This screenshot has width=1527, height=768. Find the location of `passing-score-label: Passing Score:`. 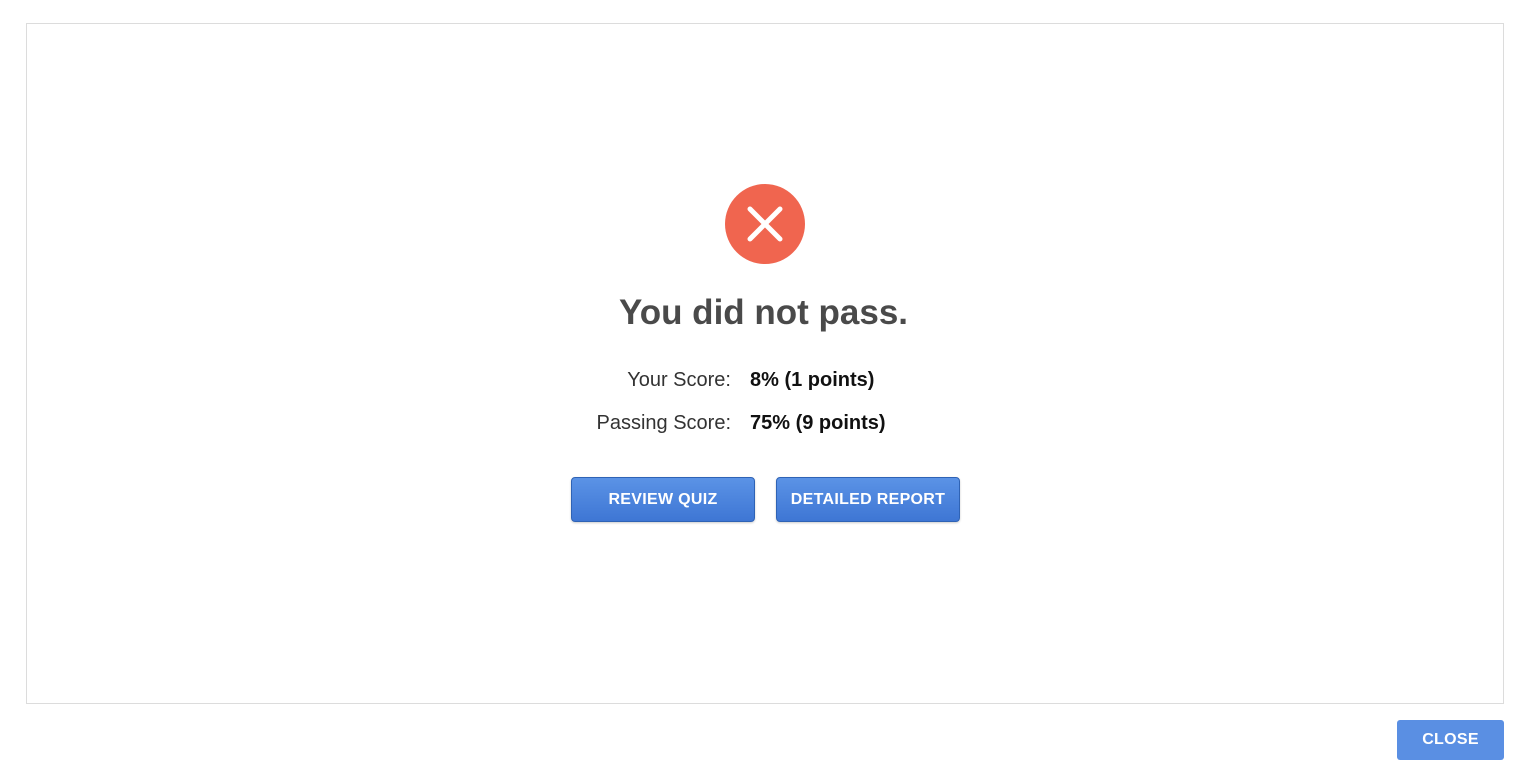

passing-score-label: Passing Score: is located at coordinates (663, 423).